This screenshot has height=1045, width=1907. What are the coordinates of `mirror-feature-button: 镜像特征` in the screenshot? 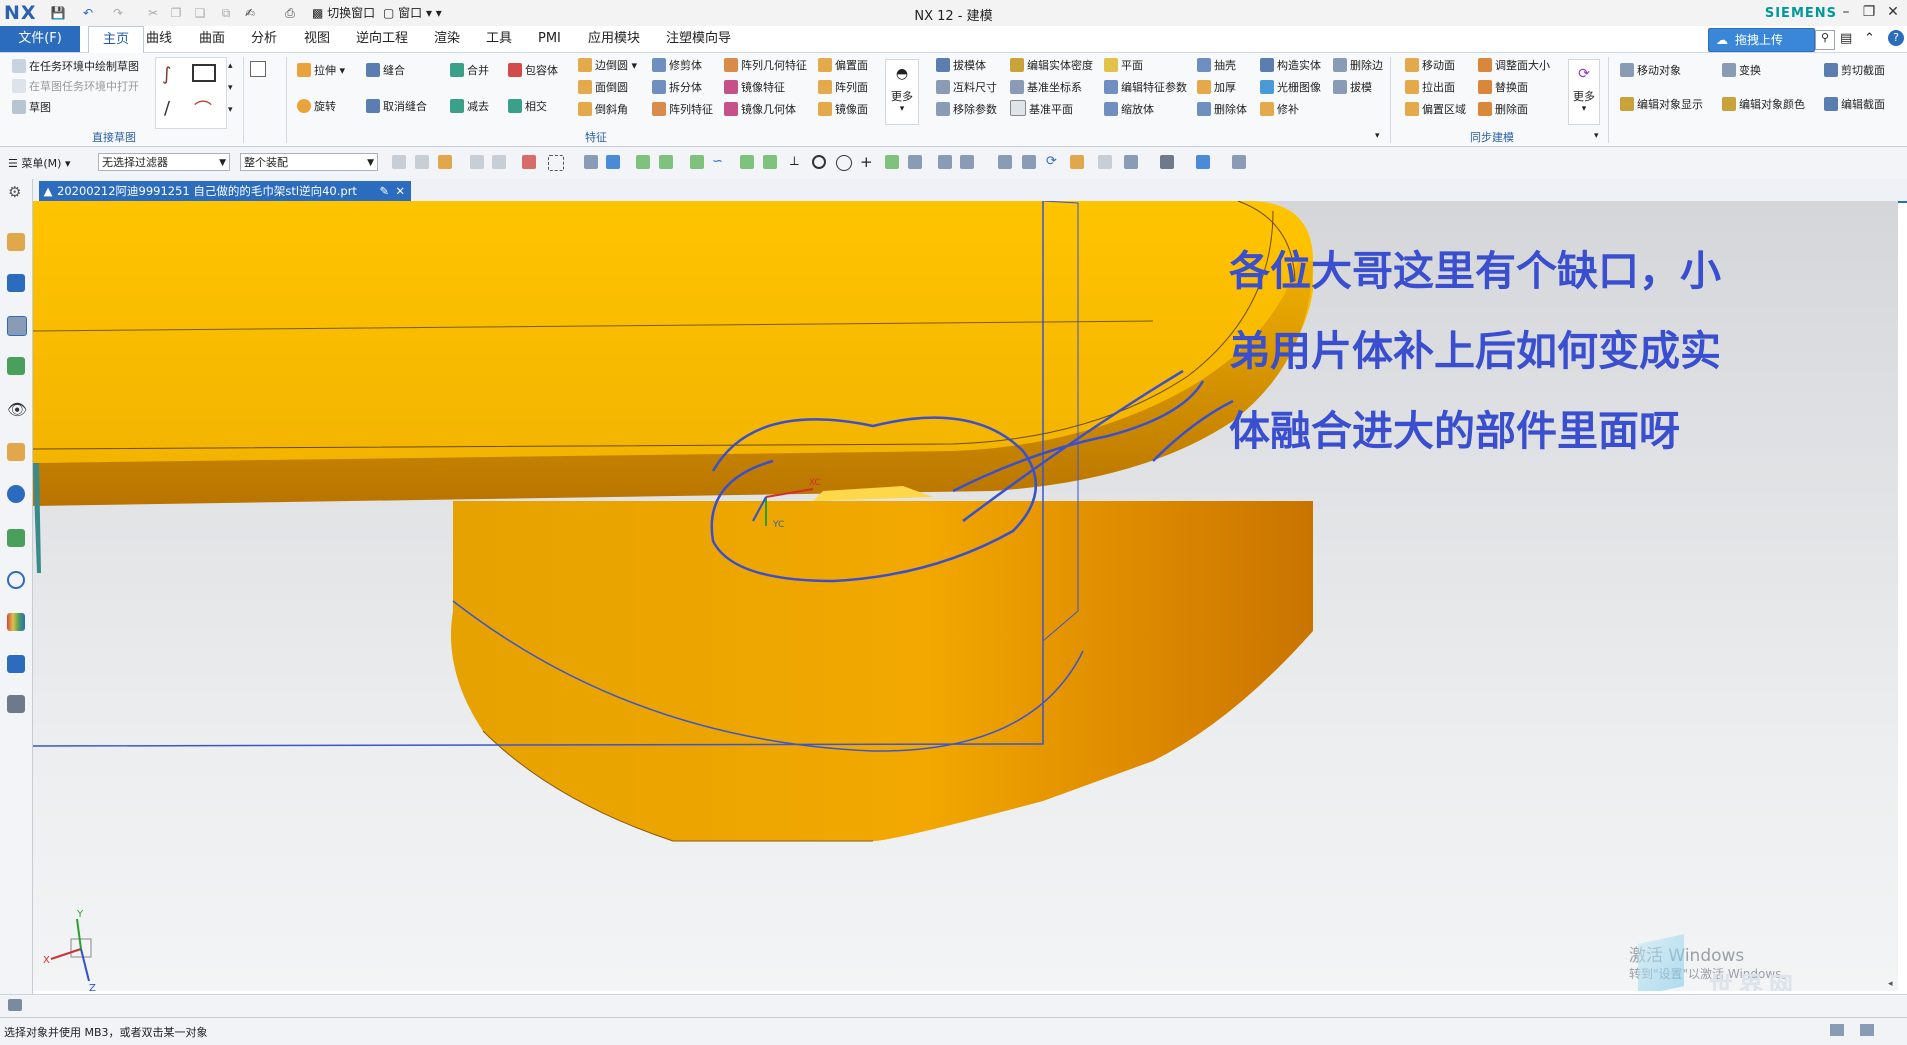 It's located at (754, 88).